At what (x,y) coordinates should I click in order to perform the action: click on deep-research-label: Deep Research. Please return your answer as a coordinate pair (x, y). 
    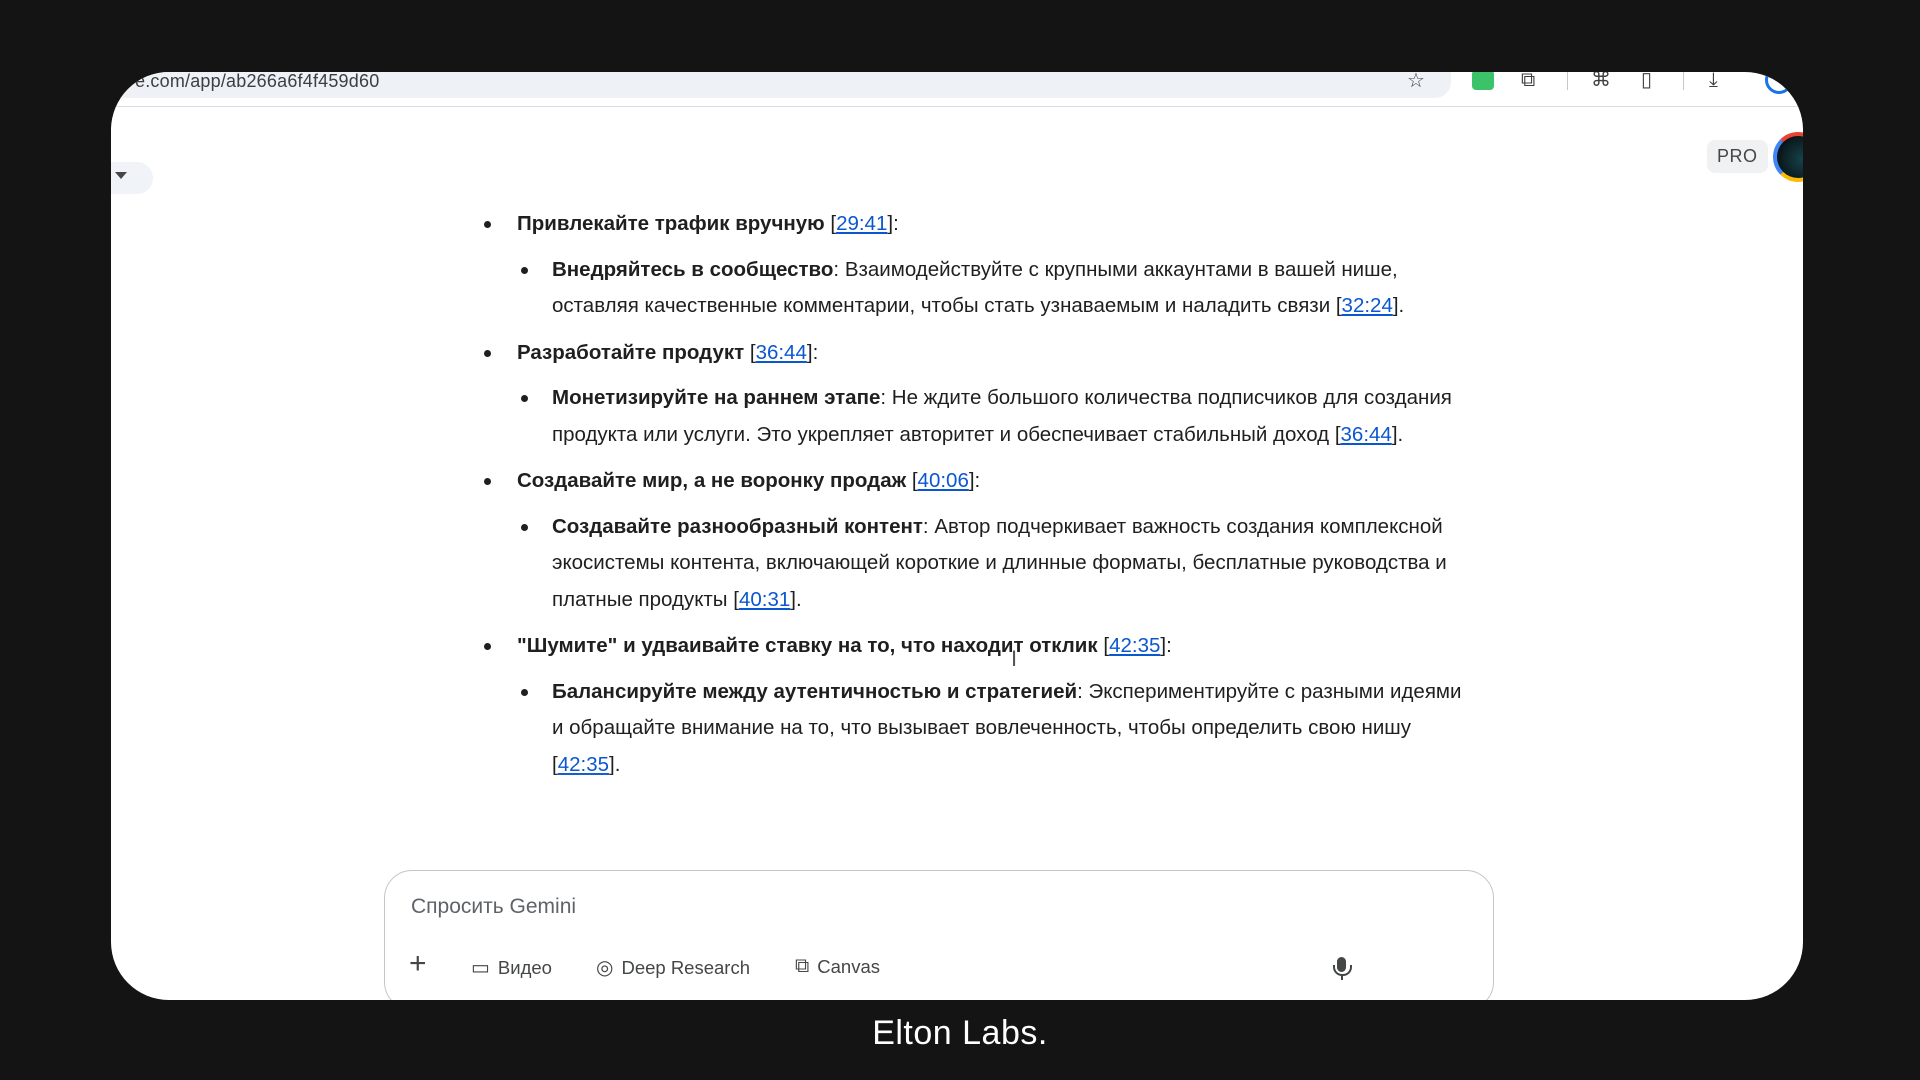
    Looking at the image, I should click on (685, 967).